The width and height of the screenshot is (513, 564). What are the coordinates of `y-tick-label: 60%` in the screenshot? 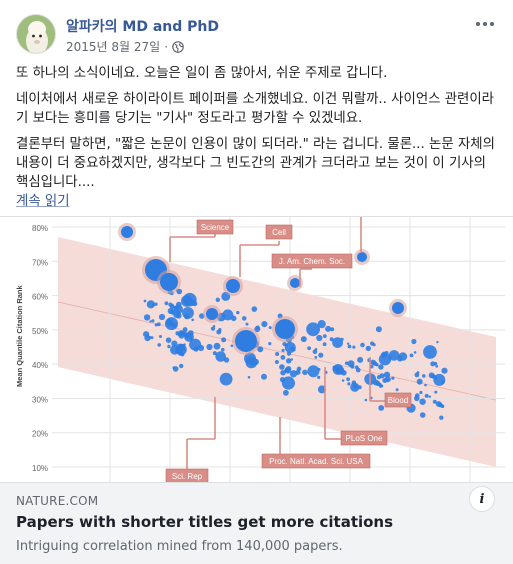 It's located at (40, 297).